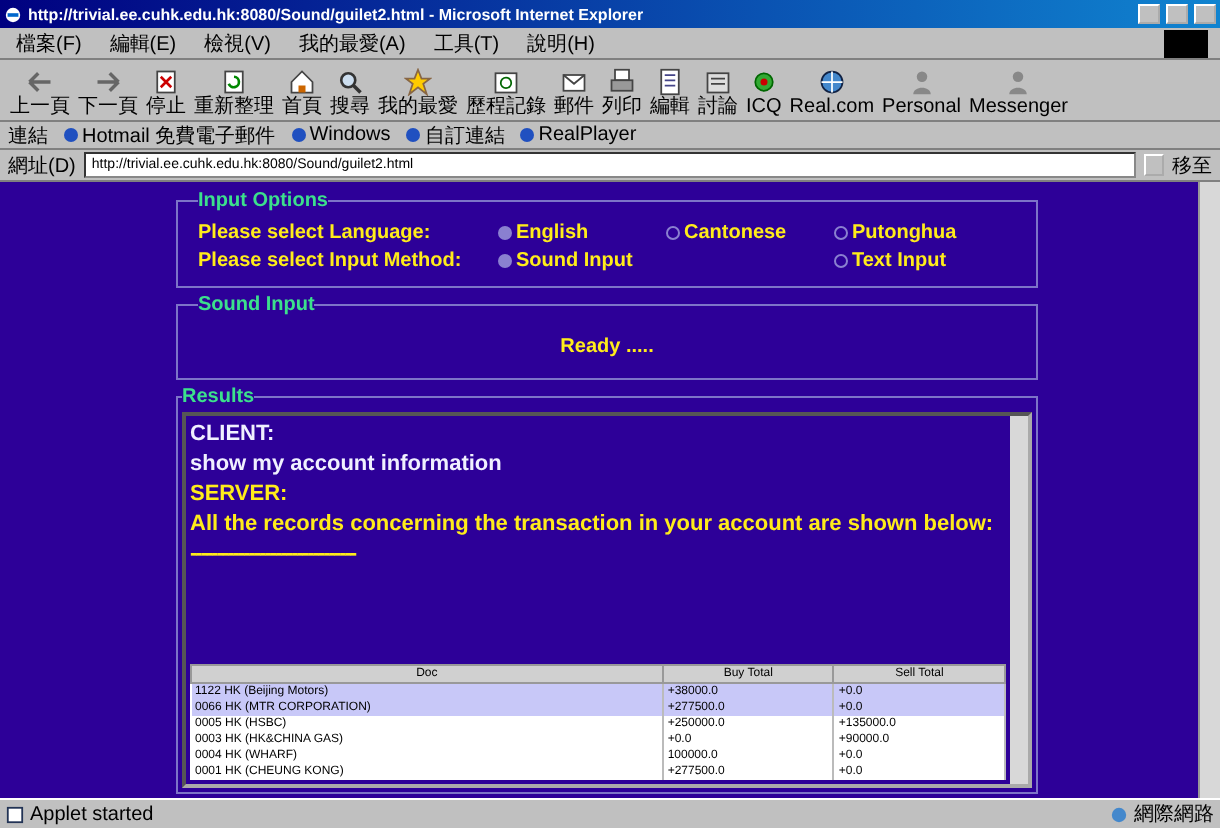 The height and width of the screenshot is (828, 1220). I want to click on link: Windows, so click(341, 135).